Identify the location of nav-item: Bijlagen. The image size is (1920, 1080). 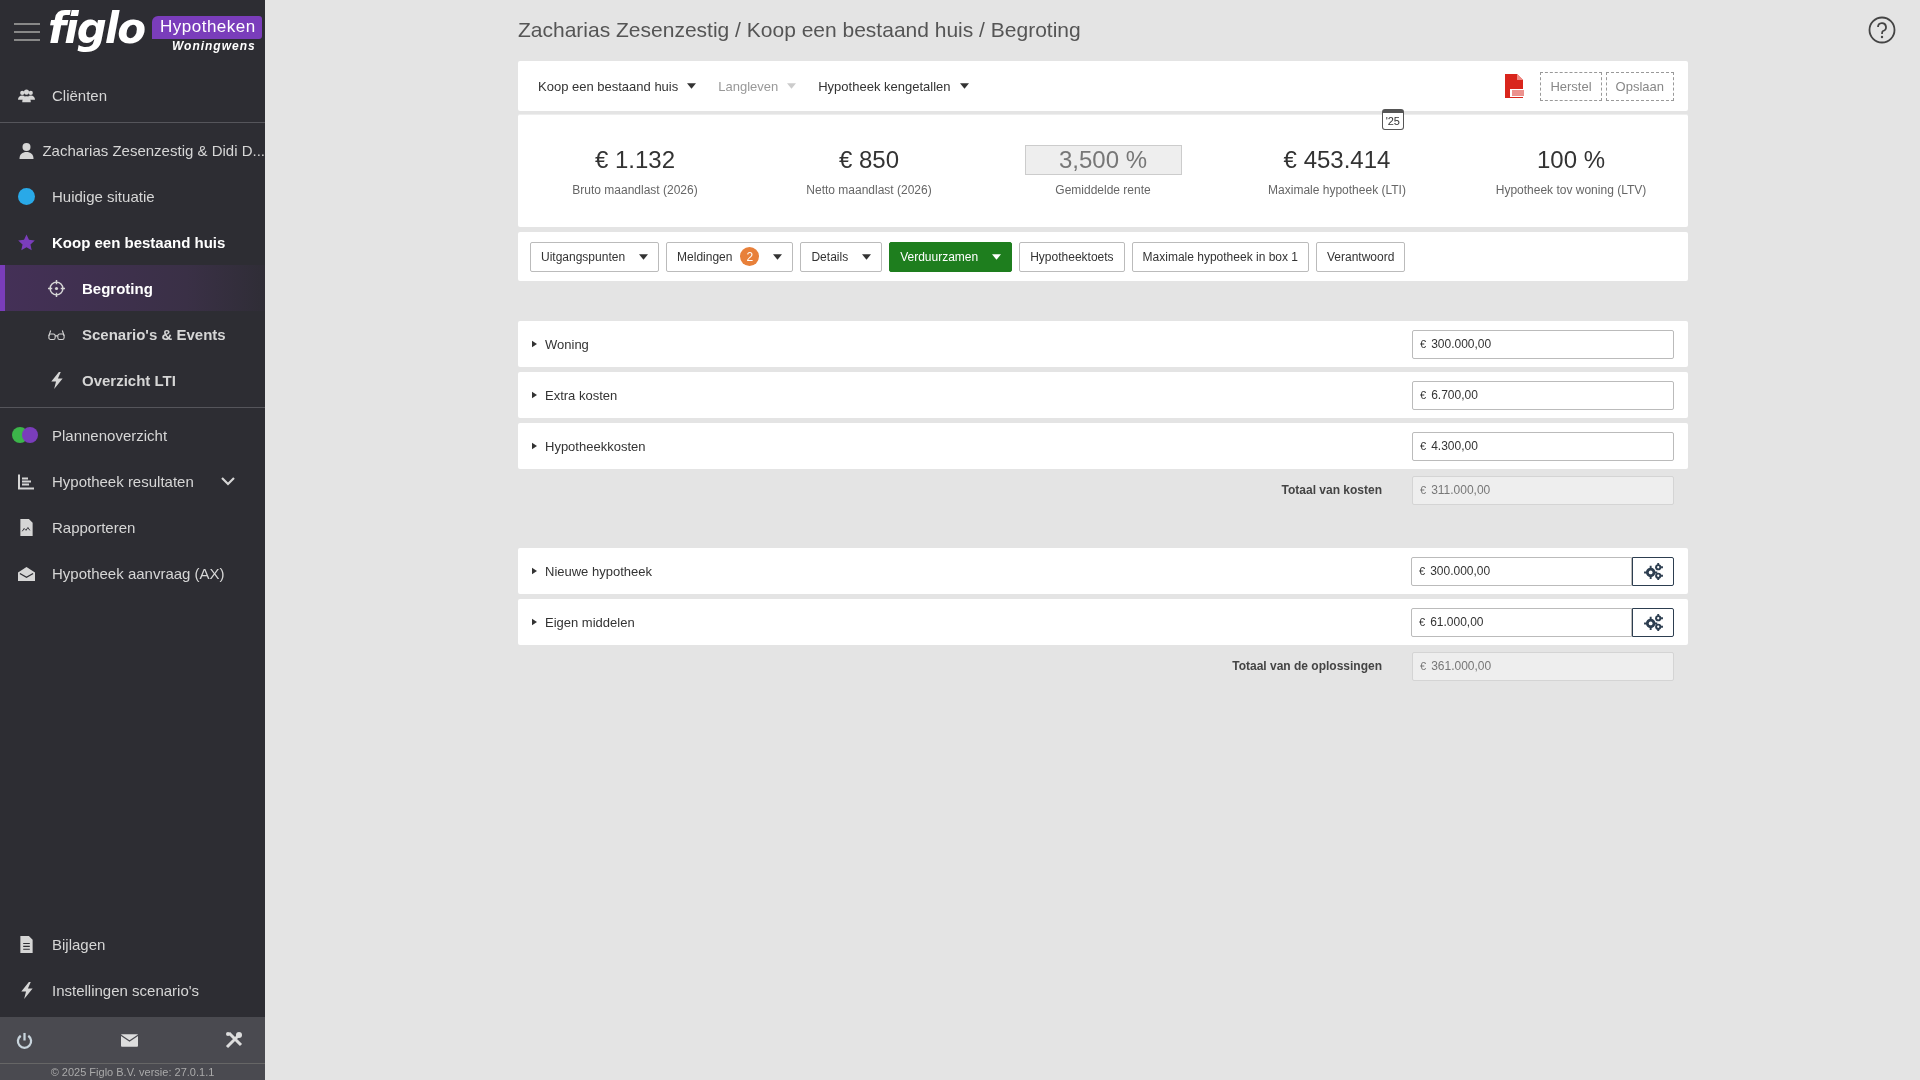
(132, 944).